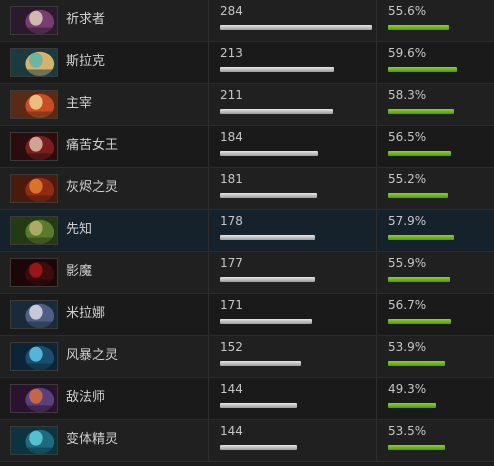 This screenshot has height=466, width=494. I want to click on hero-row: 风暴之灵 152 53.9%, so click(247, 357).